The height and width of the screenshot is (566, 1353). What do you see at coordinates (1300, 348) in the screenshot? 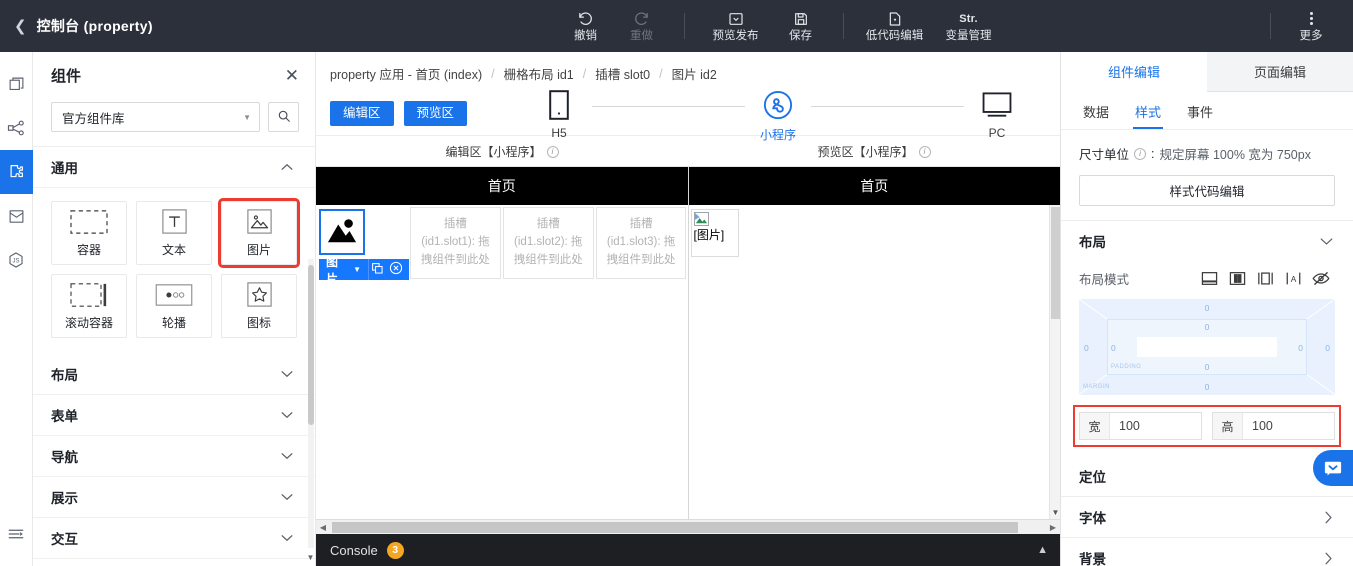
I see `padding-right-value: 0` at bounding box center [1300, 348].